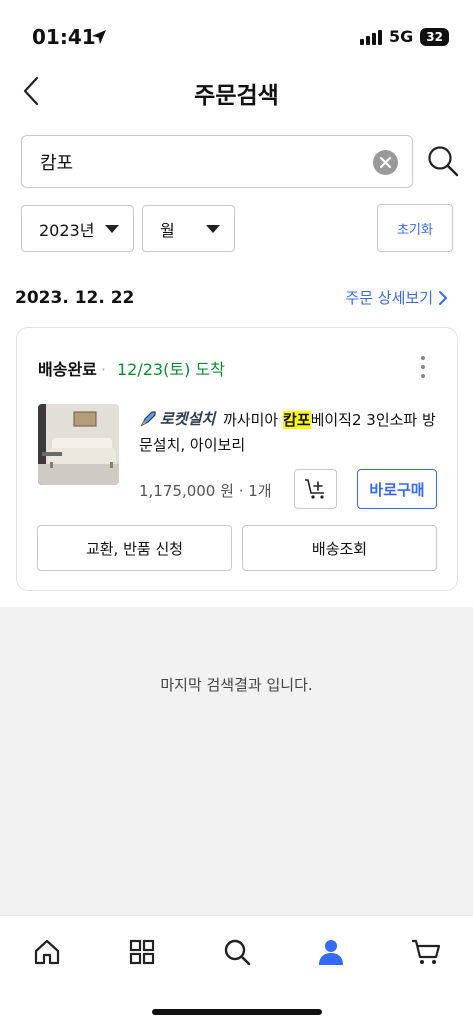 Image resolution: width=473 pixels, height=1024 pixels. Describe the element at coordinates (186, 491) in the screenshot. I see `product-price: 1,175,000 원` at that location.